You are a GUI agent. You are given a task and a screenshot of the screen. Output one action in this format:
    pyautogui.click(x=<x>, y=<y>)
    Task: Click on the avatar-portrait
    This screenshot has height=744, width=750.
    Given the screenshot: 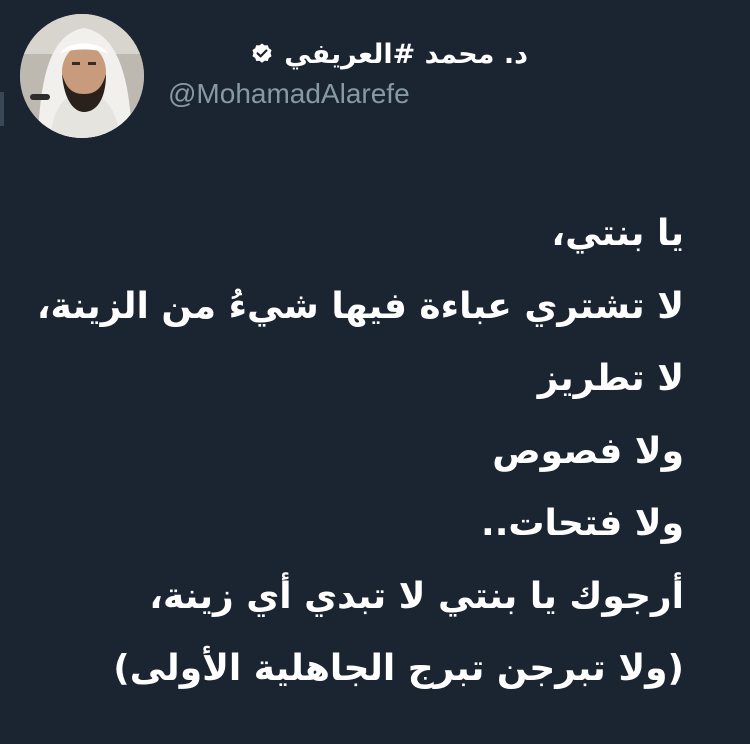 What is the action you would take?
    pyautogui.click(x=82, y=76)
    